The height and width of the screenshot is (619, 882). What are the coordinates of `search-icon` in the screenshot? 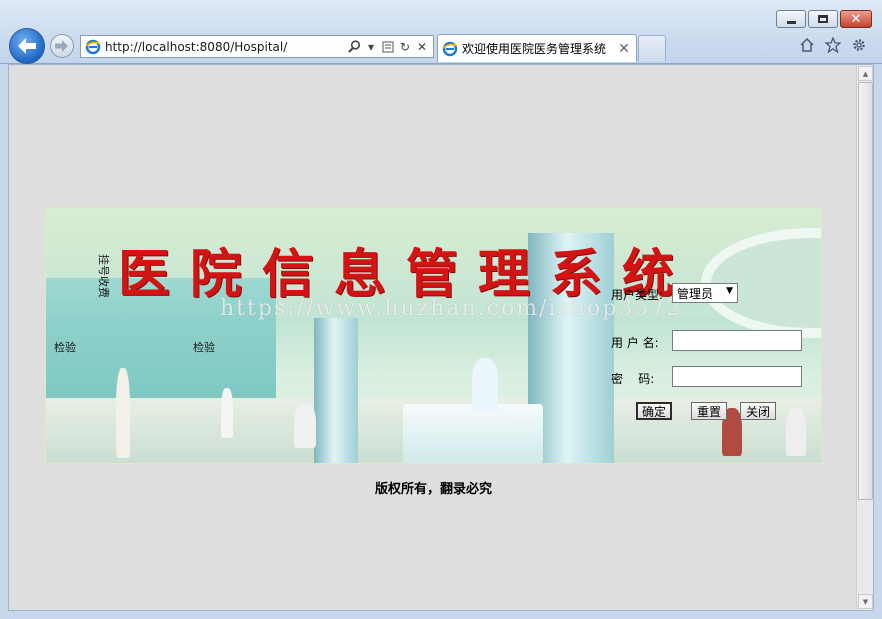 It's located at (354, 47).